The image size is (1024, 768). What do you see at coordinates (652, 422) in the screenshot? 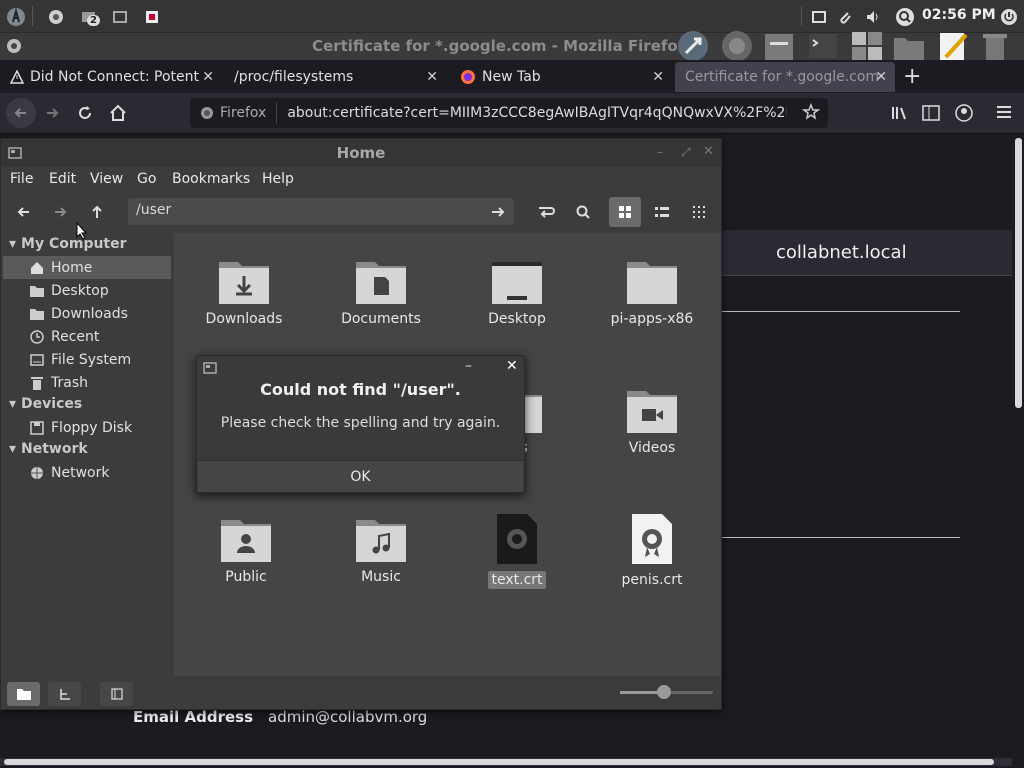
I see `file-item-videos: Videos` at bounding box center [652, 422].